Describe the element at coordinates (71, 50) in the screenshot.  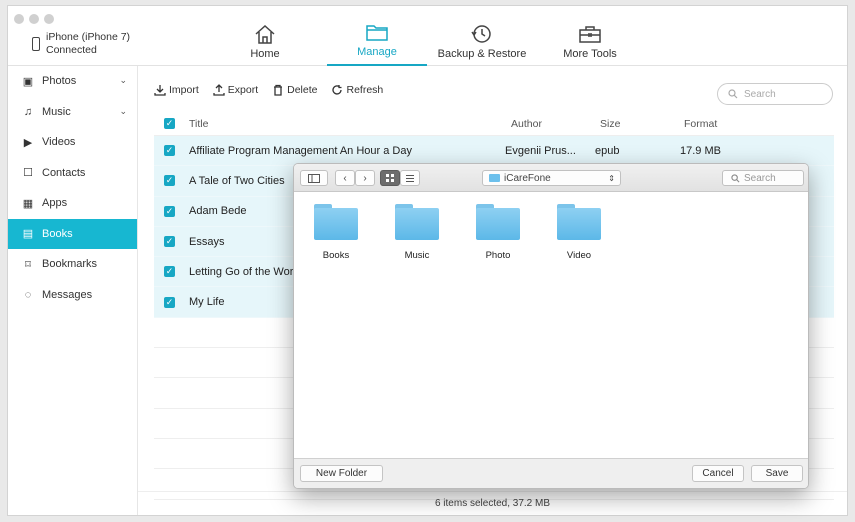
I see `device-status: Connected` at that location.